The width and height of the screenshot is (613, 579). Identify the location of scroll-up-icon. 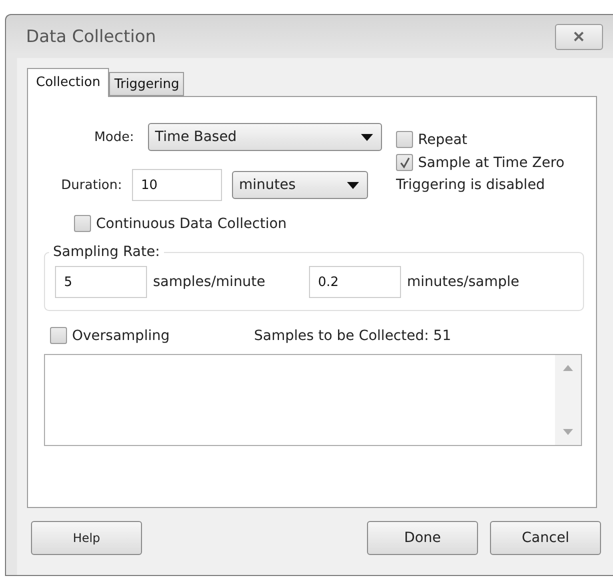
(568, 368).